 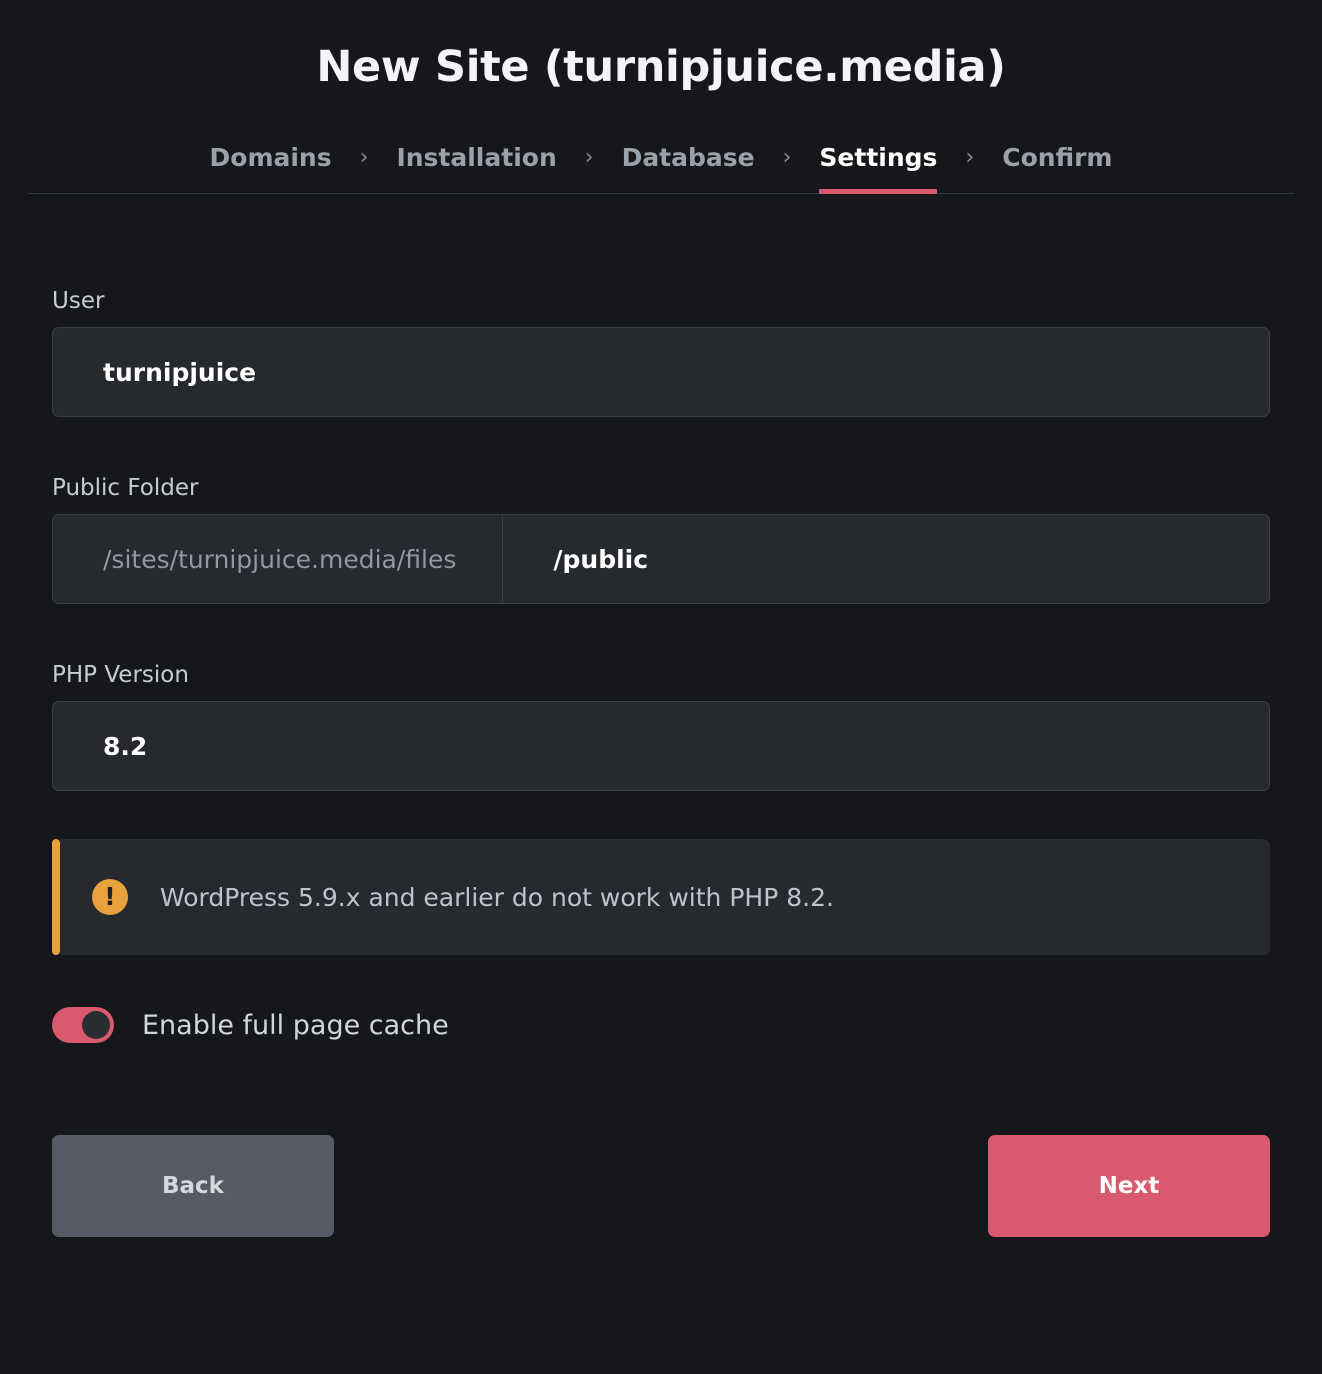 What do you see at coordinates (271, 168) in the screenshot?
I see `step-domains: Domains` at bounding box center [271, 168].